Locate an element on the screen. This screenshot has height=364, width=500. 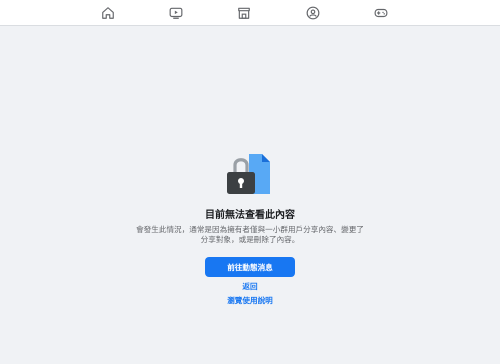
nav-gaming is located at coordinates (381, 13).